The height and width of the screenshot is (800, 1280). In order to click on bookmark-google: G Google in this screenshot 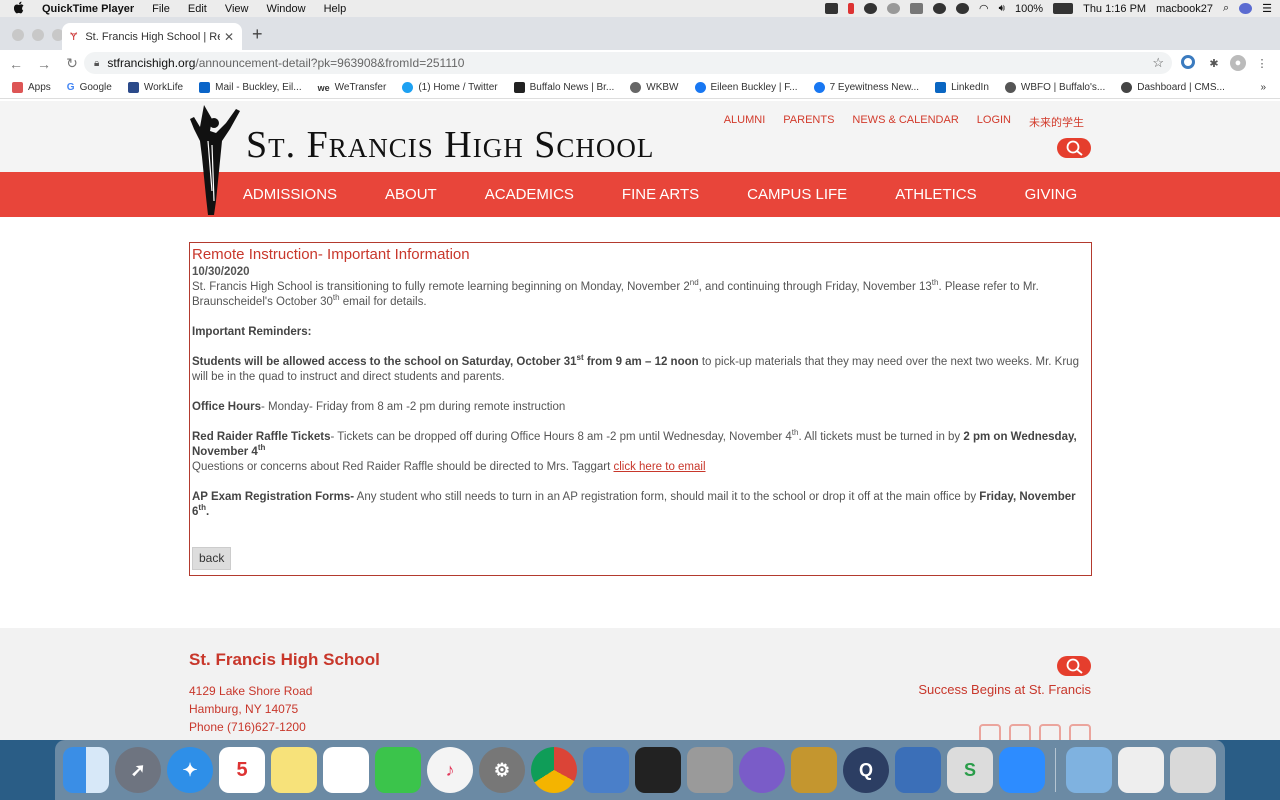, I will do `click(89, 87)`.